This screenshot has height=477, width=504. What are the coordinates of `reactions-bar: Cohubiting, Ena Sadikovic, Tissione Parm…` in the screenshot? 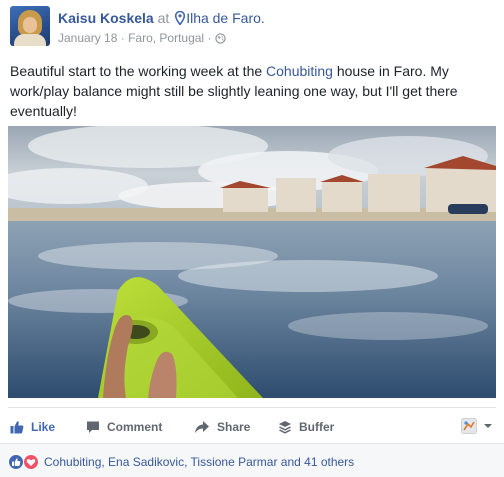 It's located at (252, 460).